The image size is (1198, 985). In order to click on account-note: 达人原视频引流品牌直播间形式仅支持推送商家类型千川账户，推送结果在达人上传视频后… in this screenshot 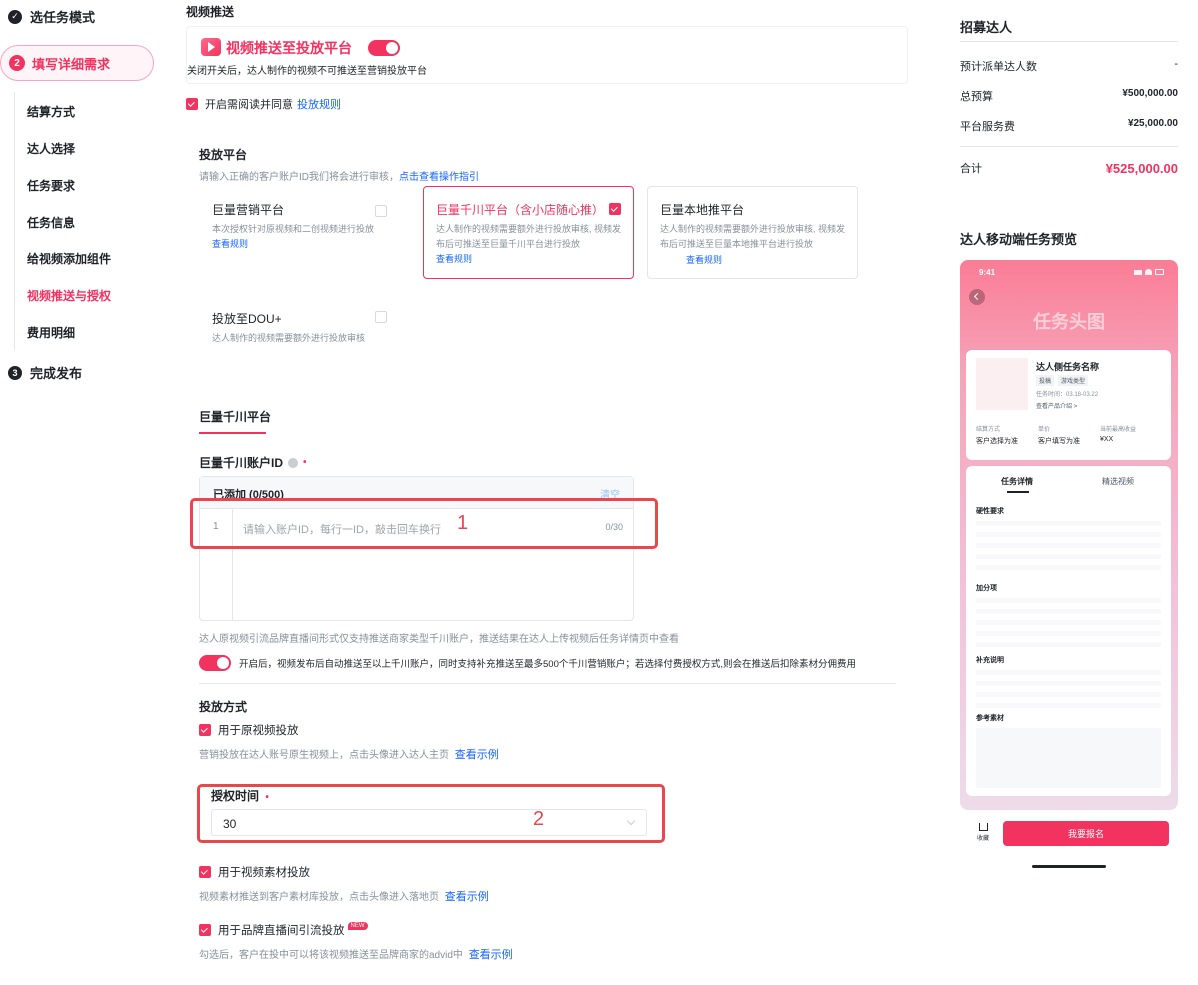, I will do `click(439, 639)`.